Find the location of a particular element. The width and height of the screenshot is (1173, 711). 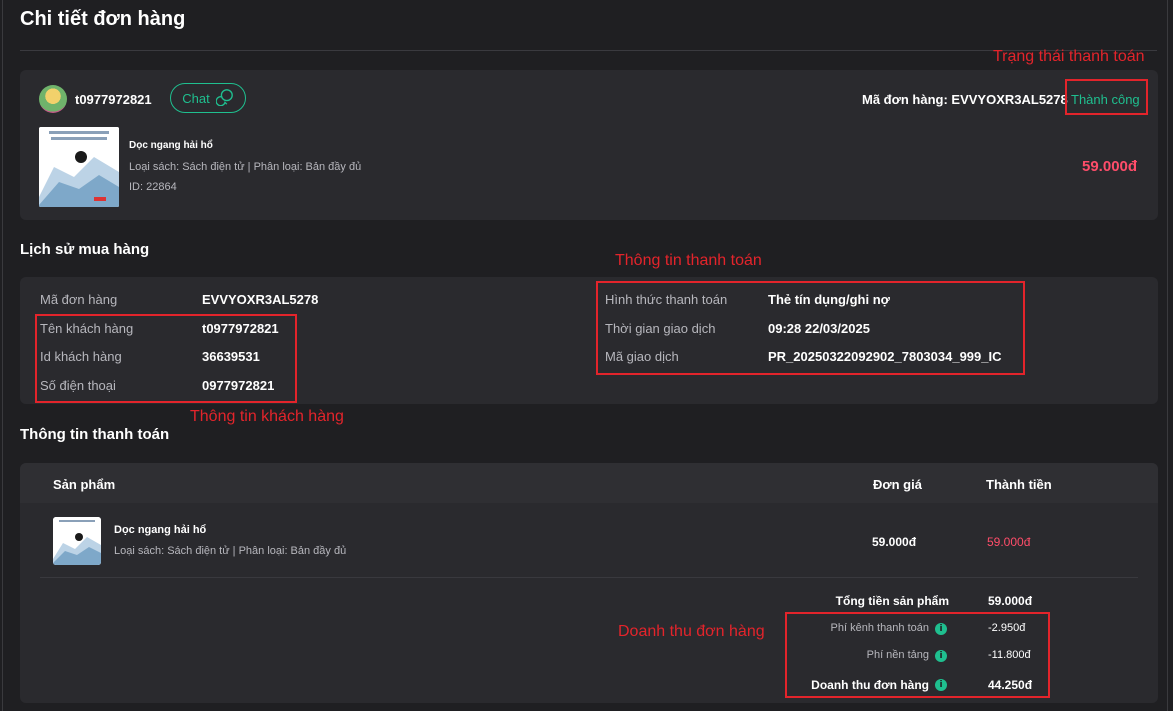

history-heading: Lịch sử mua hàng is located at coordinates (85, 249).